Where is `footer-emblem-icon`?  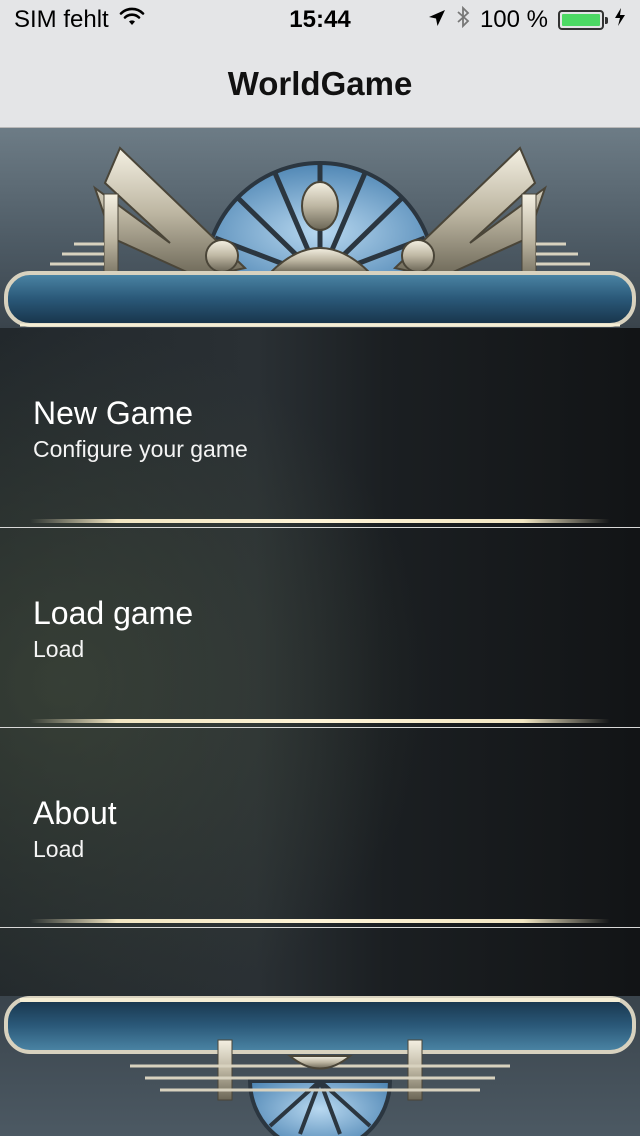 footer-emblem-icon is located at coordinates (320, 1066).